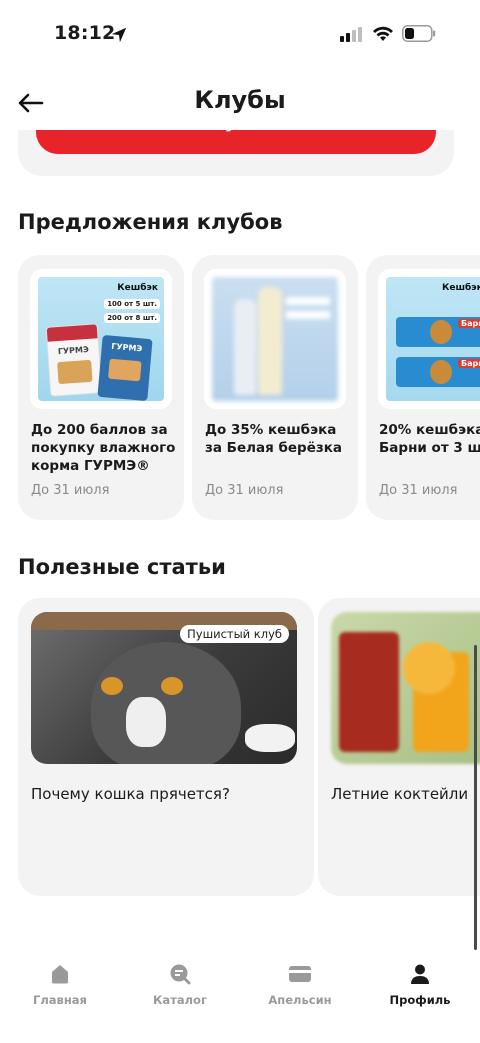 This screenshot has width=480, height=1043. I want to click on nav-item-profile: Профиль, so click(420, 984).